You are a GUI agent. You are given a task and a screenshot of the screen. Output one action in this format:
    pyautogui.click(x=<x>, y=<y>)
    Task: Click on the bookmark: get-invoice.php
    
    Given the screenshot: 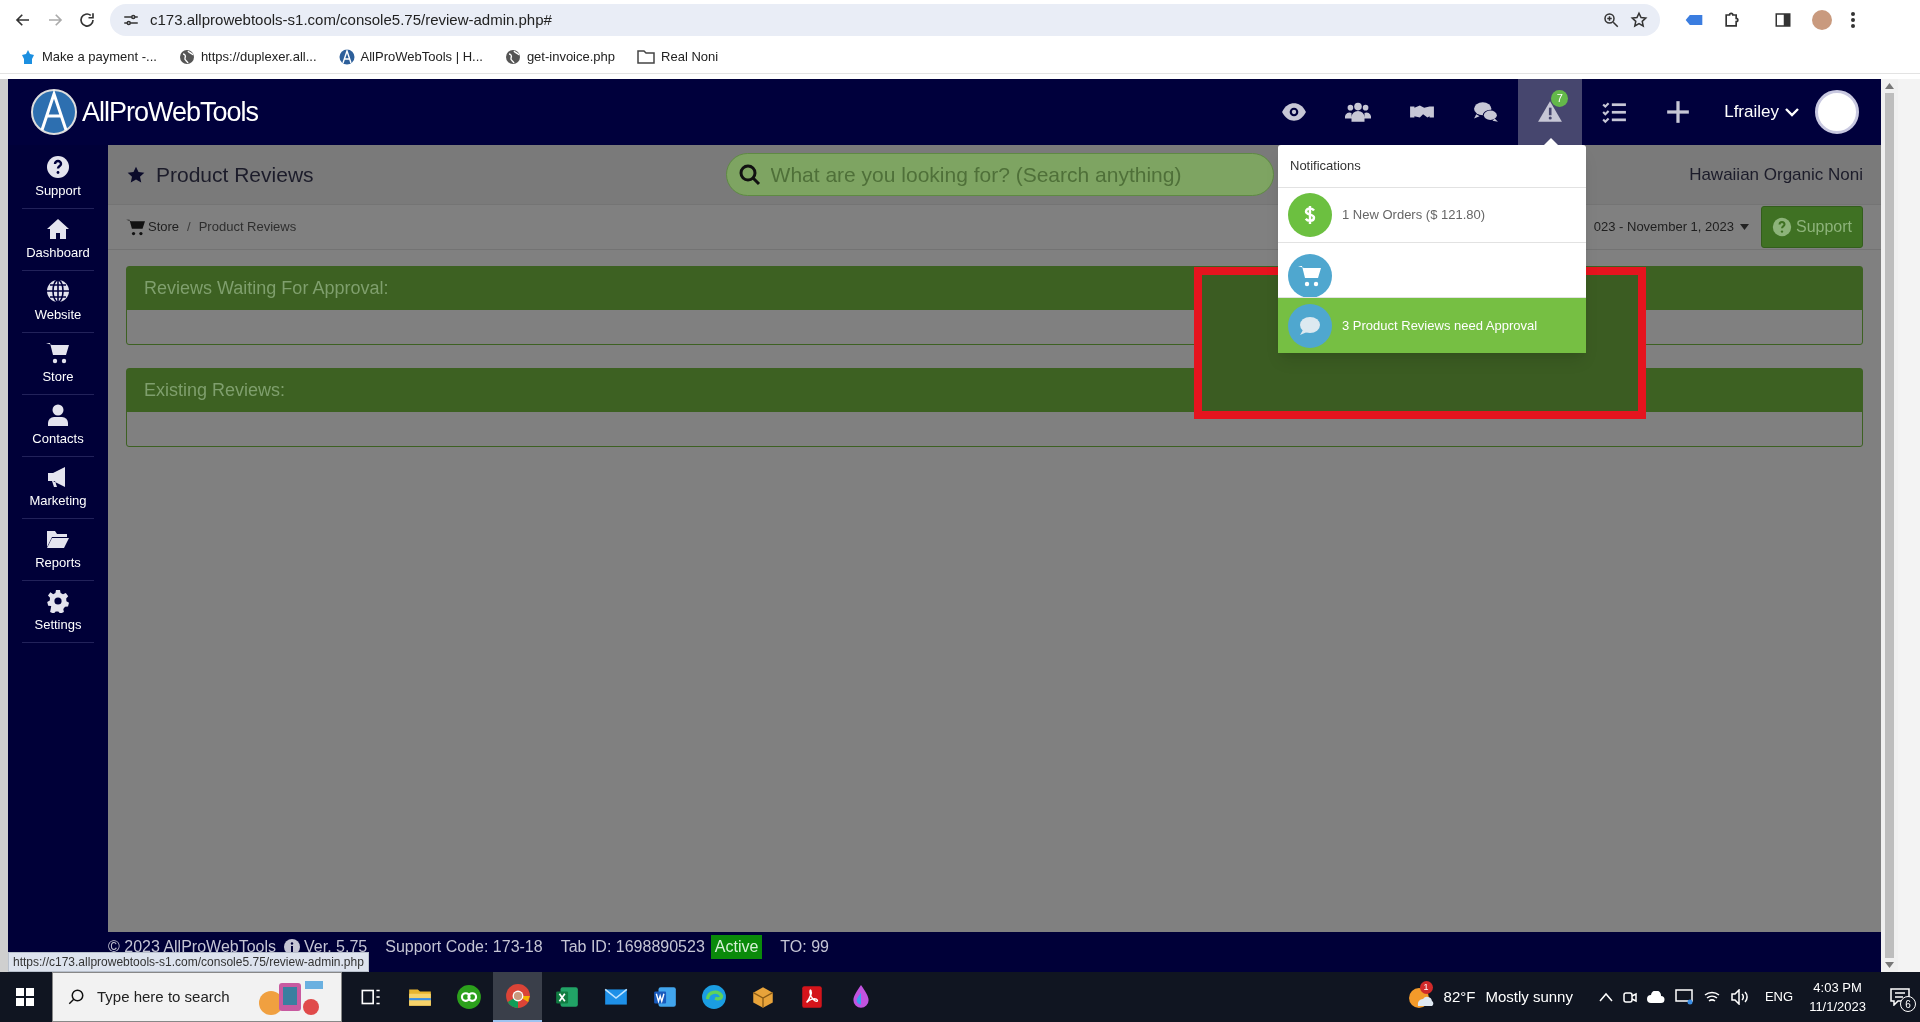 What is the action you would take?
    pyautogui.click(x=560, y=56)
    